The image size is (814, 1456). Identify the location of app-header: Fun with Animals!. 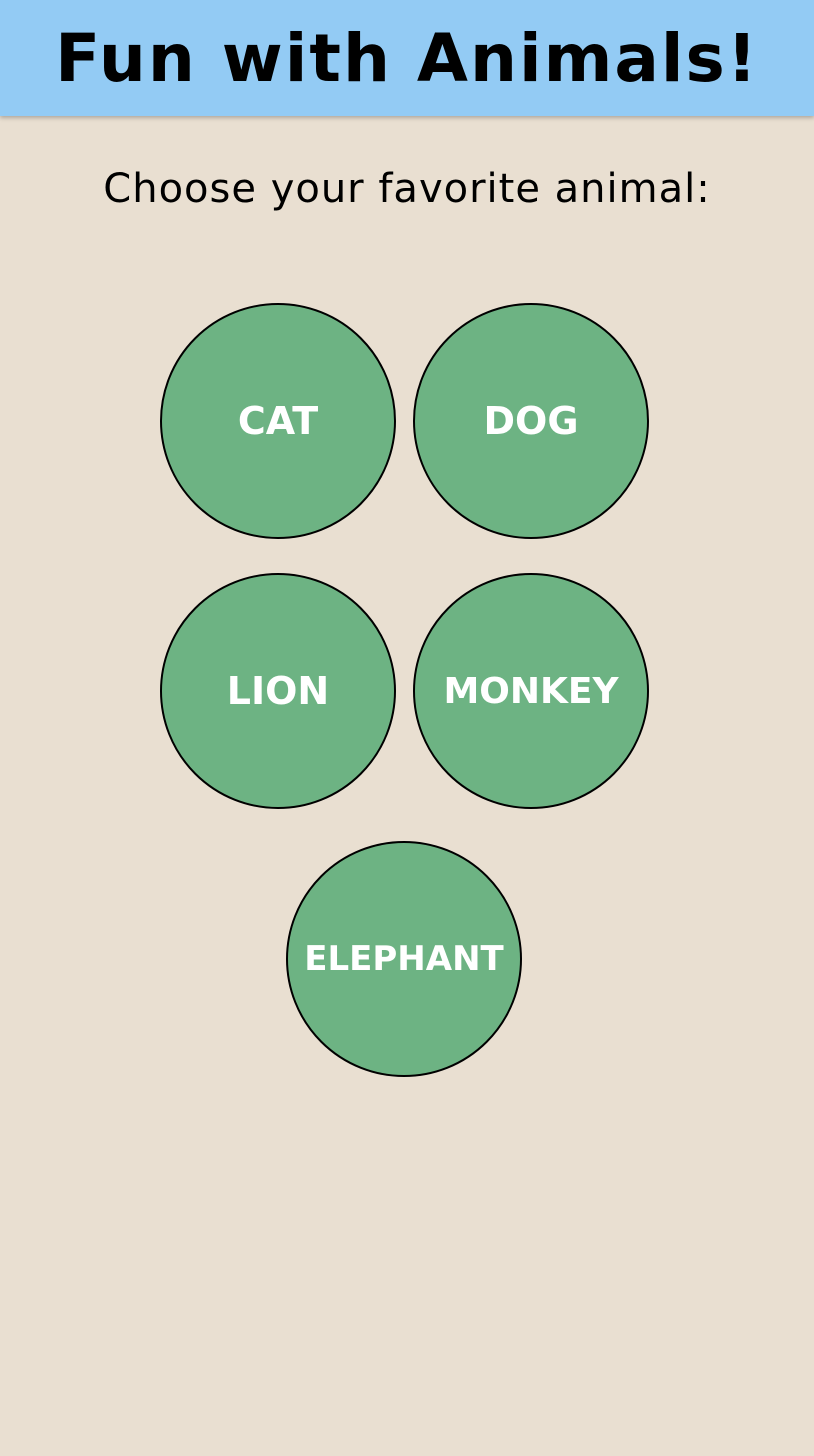
(407, 58).